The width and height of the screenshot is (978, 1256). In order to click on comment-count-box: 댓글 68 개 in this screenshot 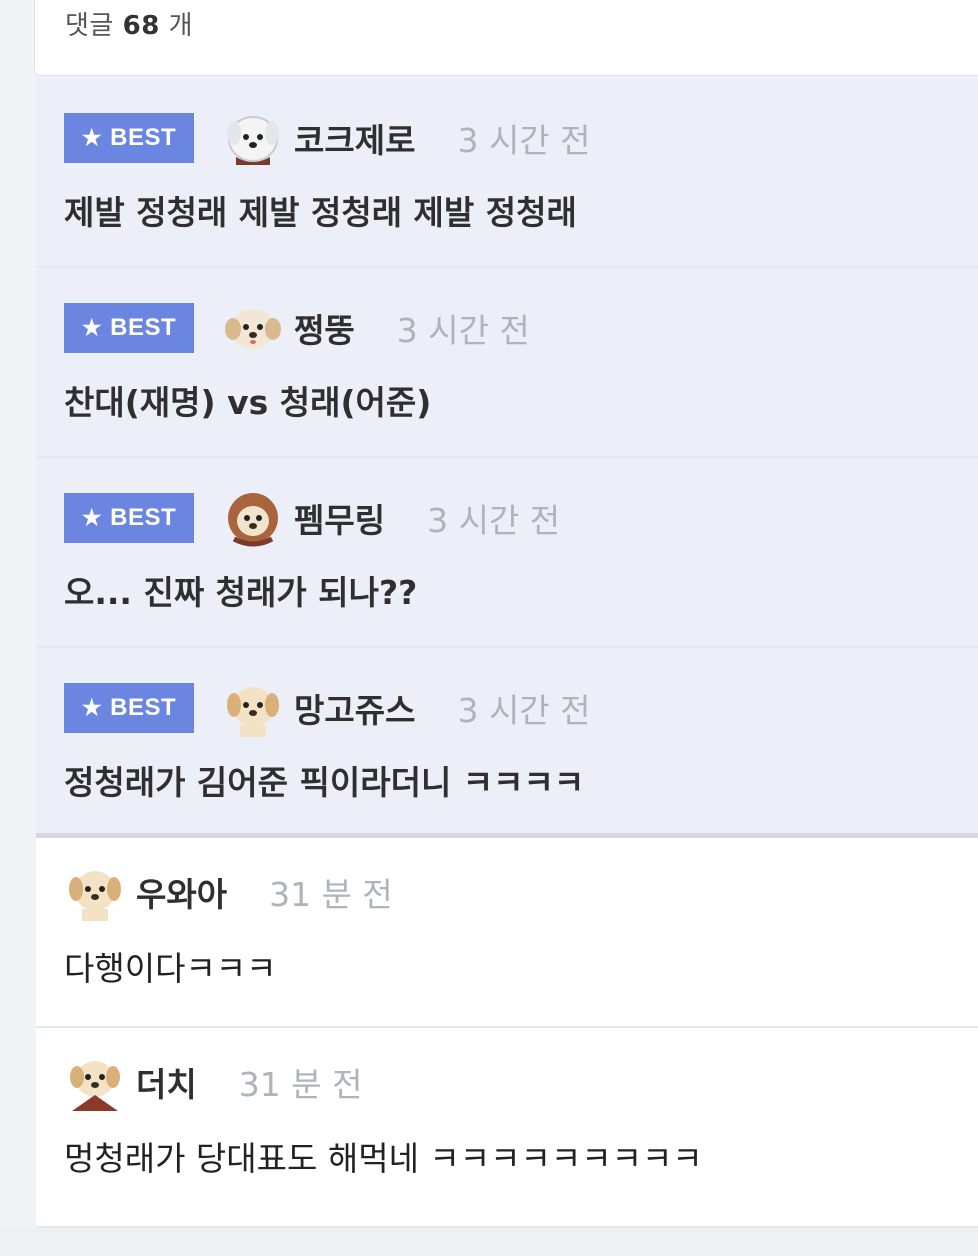, I will do `click(506, 38)`.